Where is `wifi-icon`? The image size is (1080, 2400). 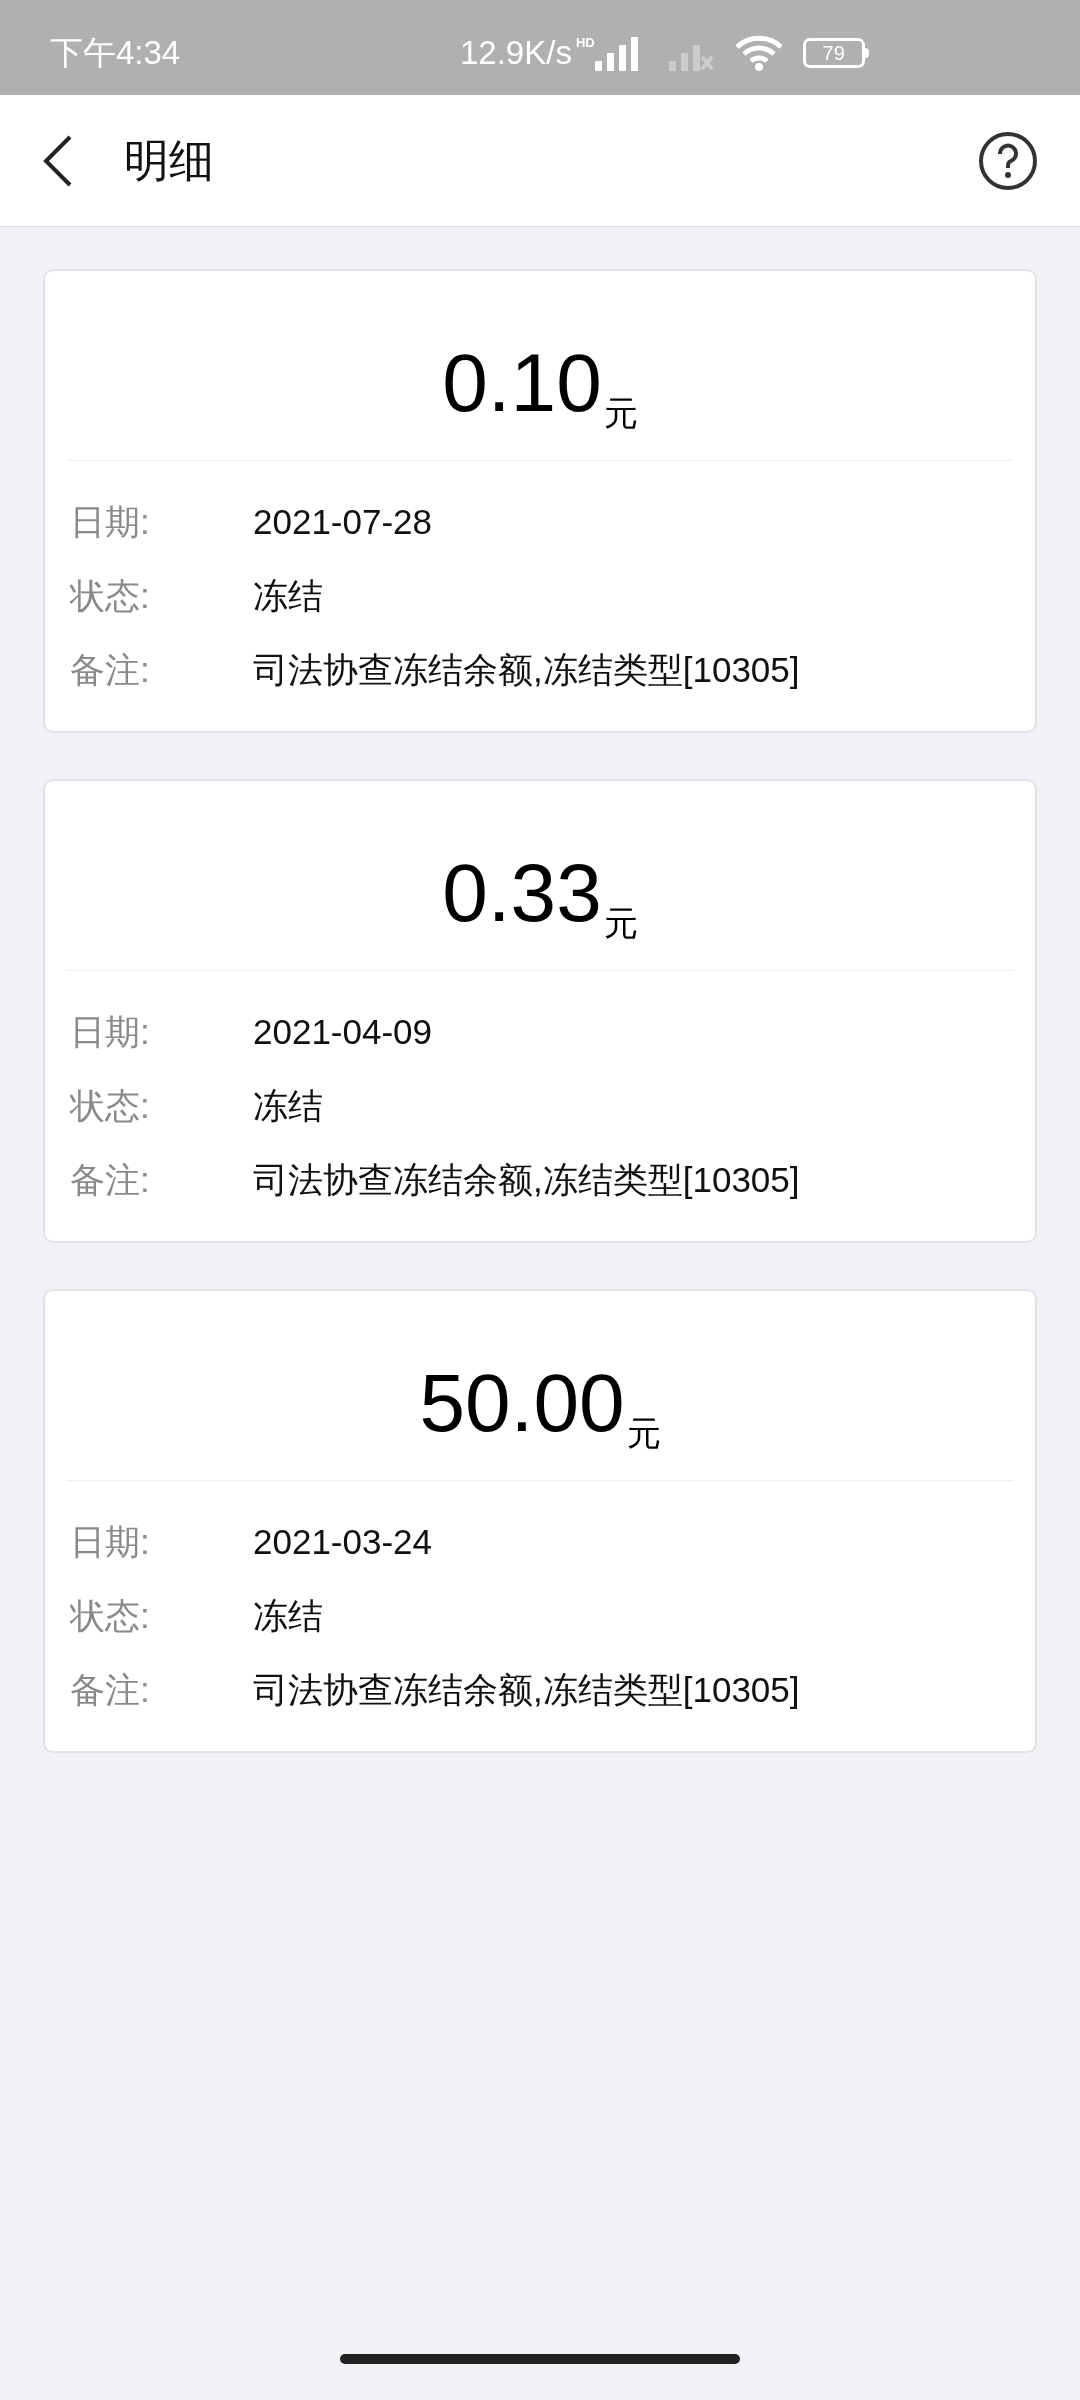
wifi-icon is located at coordinates (758, 52).